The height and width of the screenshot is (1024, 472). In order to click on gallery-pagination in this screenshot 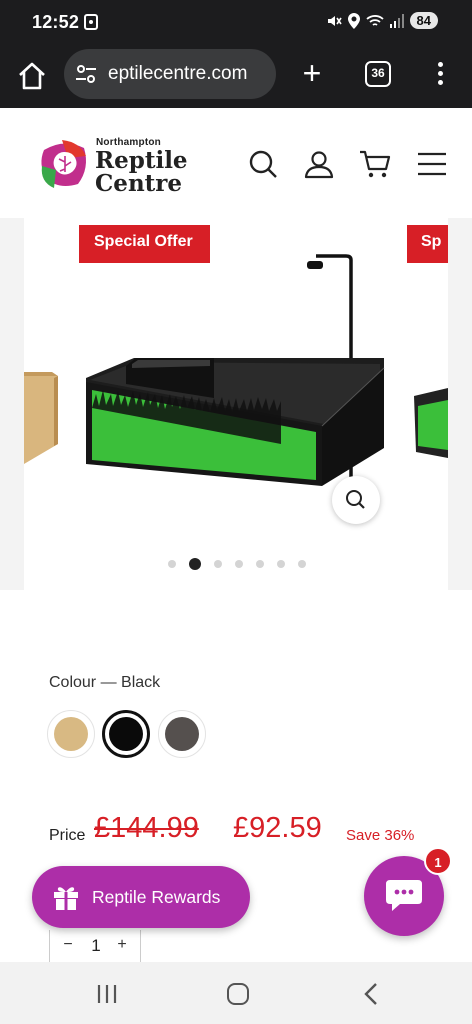, I will do `click(237, 564)`.